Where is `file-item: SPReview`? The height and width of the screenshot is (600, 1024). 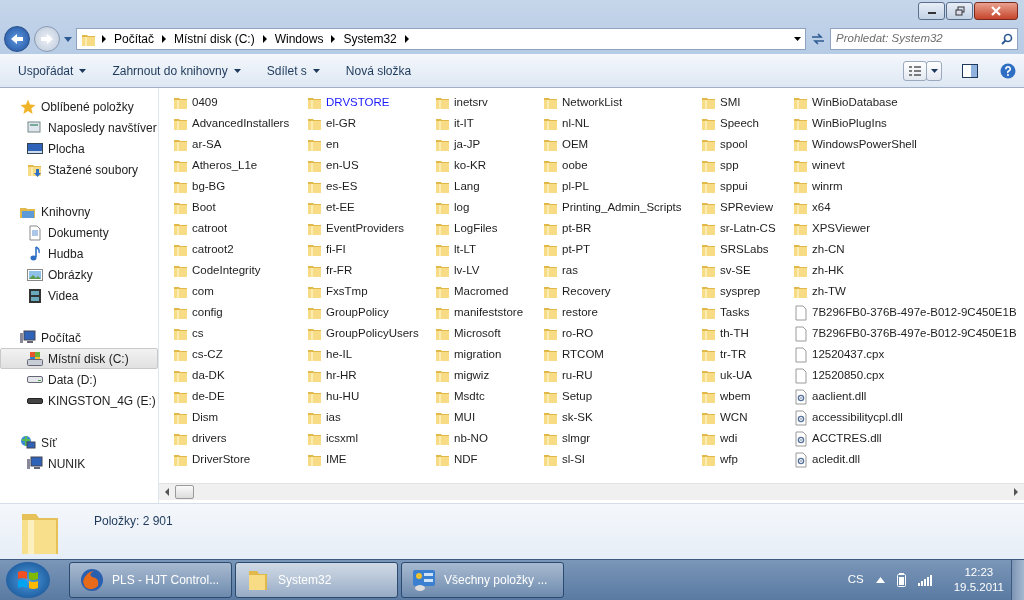 file-item: SPReview is located at coordinates (747, 207).